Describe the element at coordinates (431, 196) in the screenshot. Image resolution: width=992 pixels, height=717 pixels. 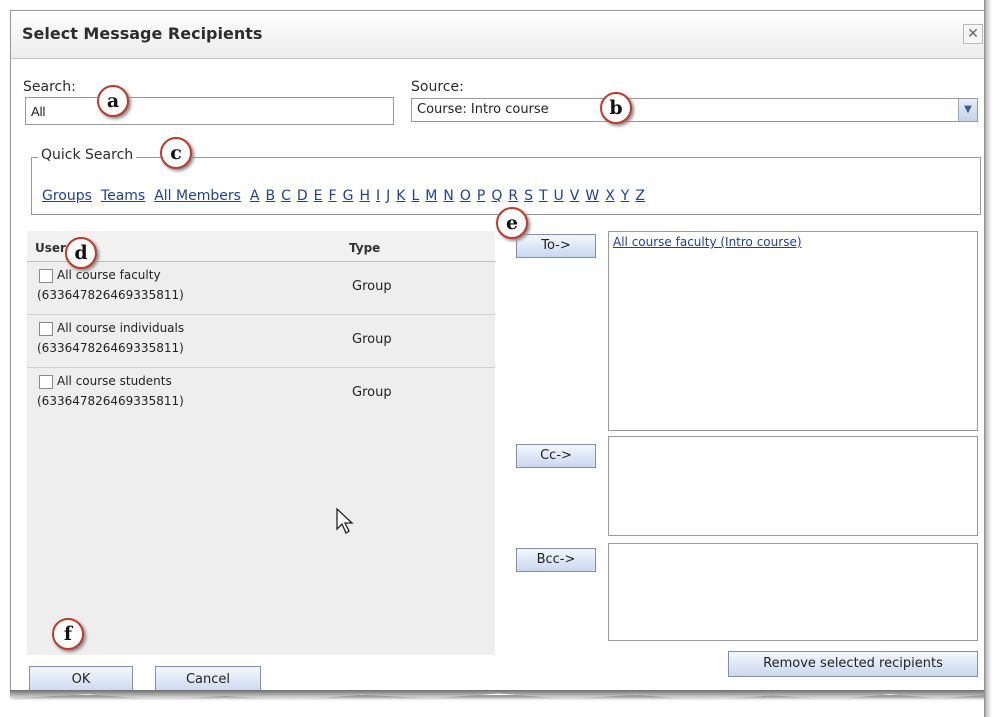
I see `quick-search-link: M` at that location.